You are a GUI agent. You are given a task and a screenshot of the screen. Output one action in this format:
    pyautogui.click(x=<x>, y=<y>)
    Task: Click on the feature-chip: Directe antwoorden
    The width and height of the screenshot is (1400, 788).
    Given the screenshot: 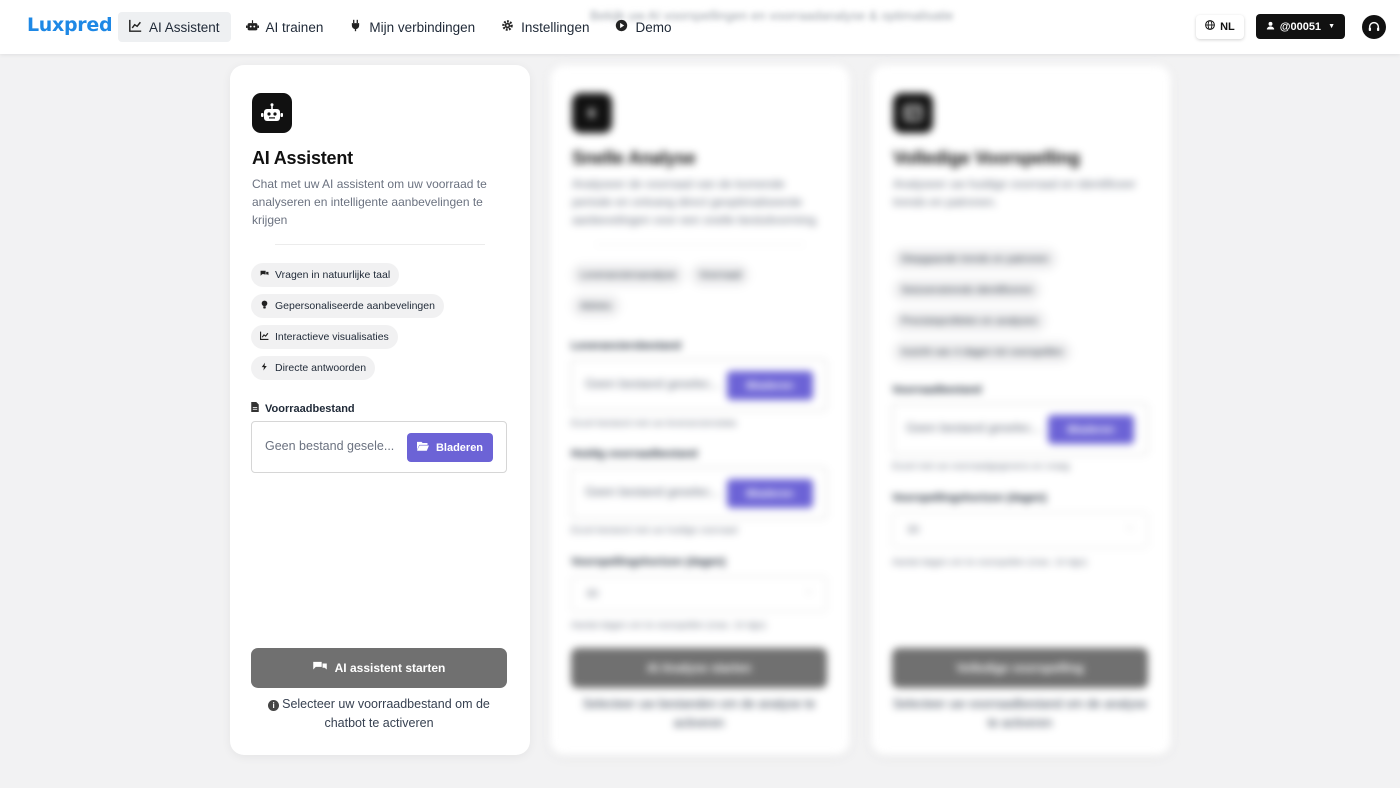 What is the action you would take?
    pyautogui.click(x=313, y=368)
    